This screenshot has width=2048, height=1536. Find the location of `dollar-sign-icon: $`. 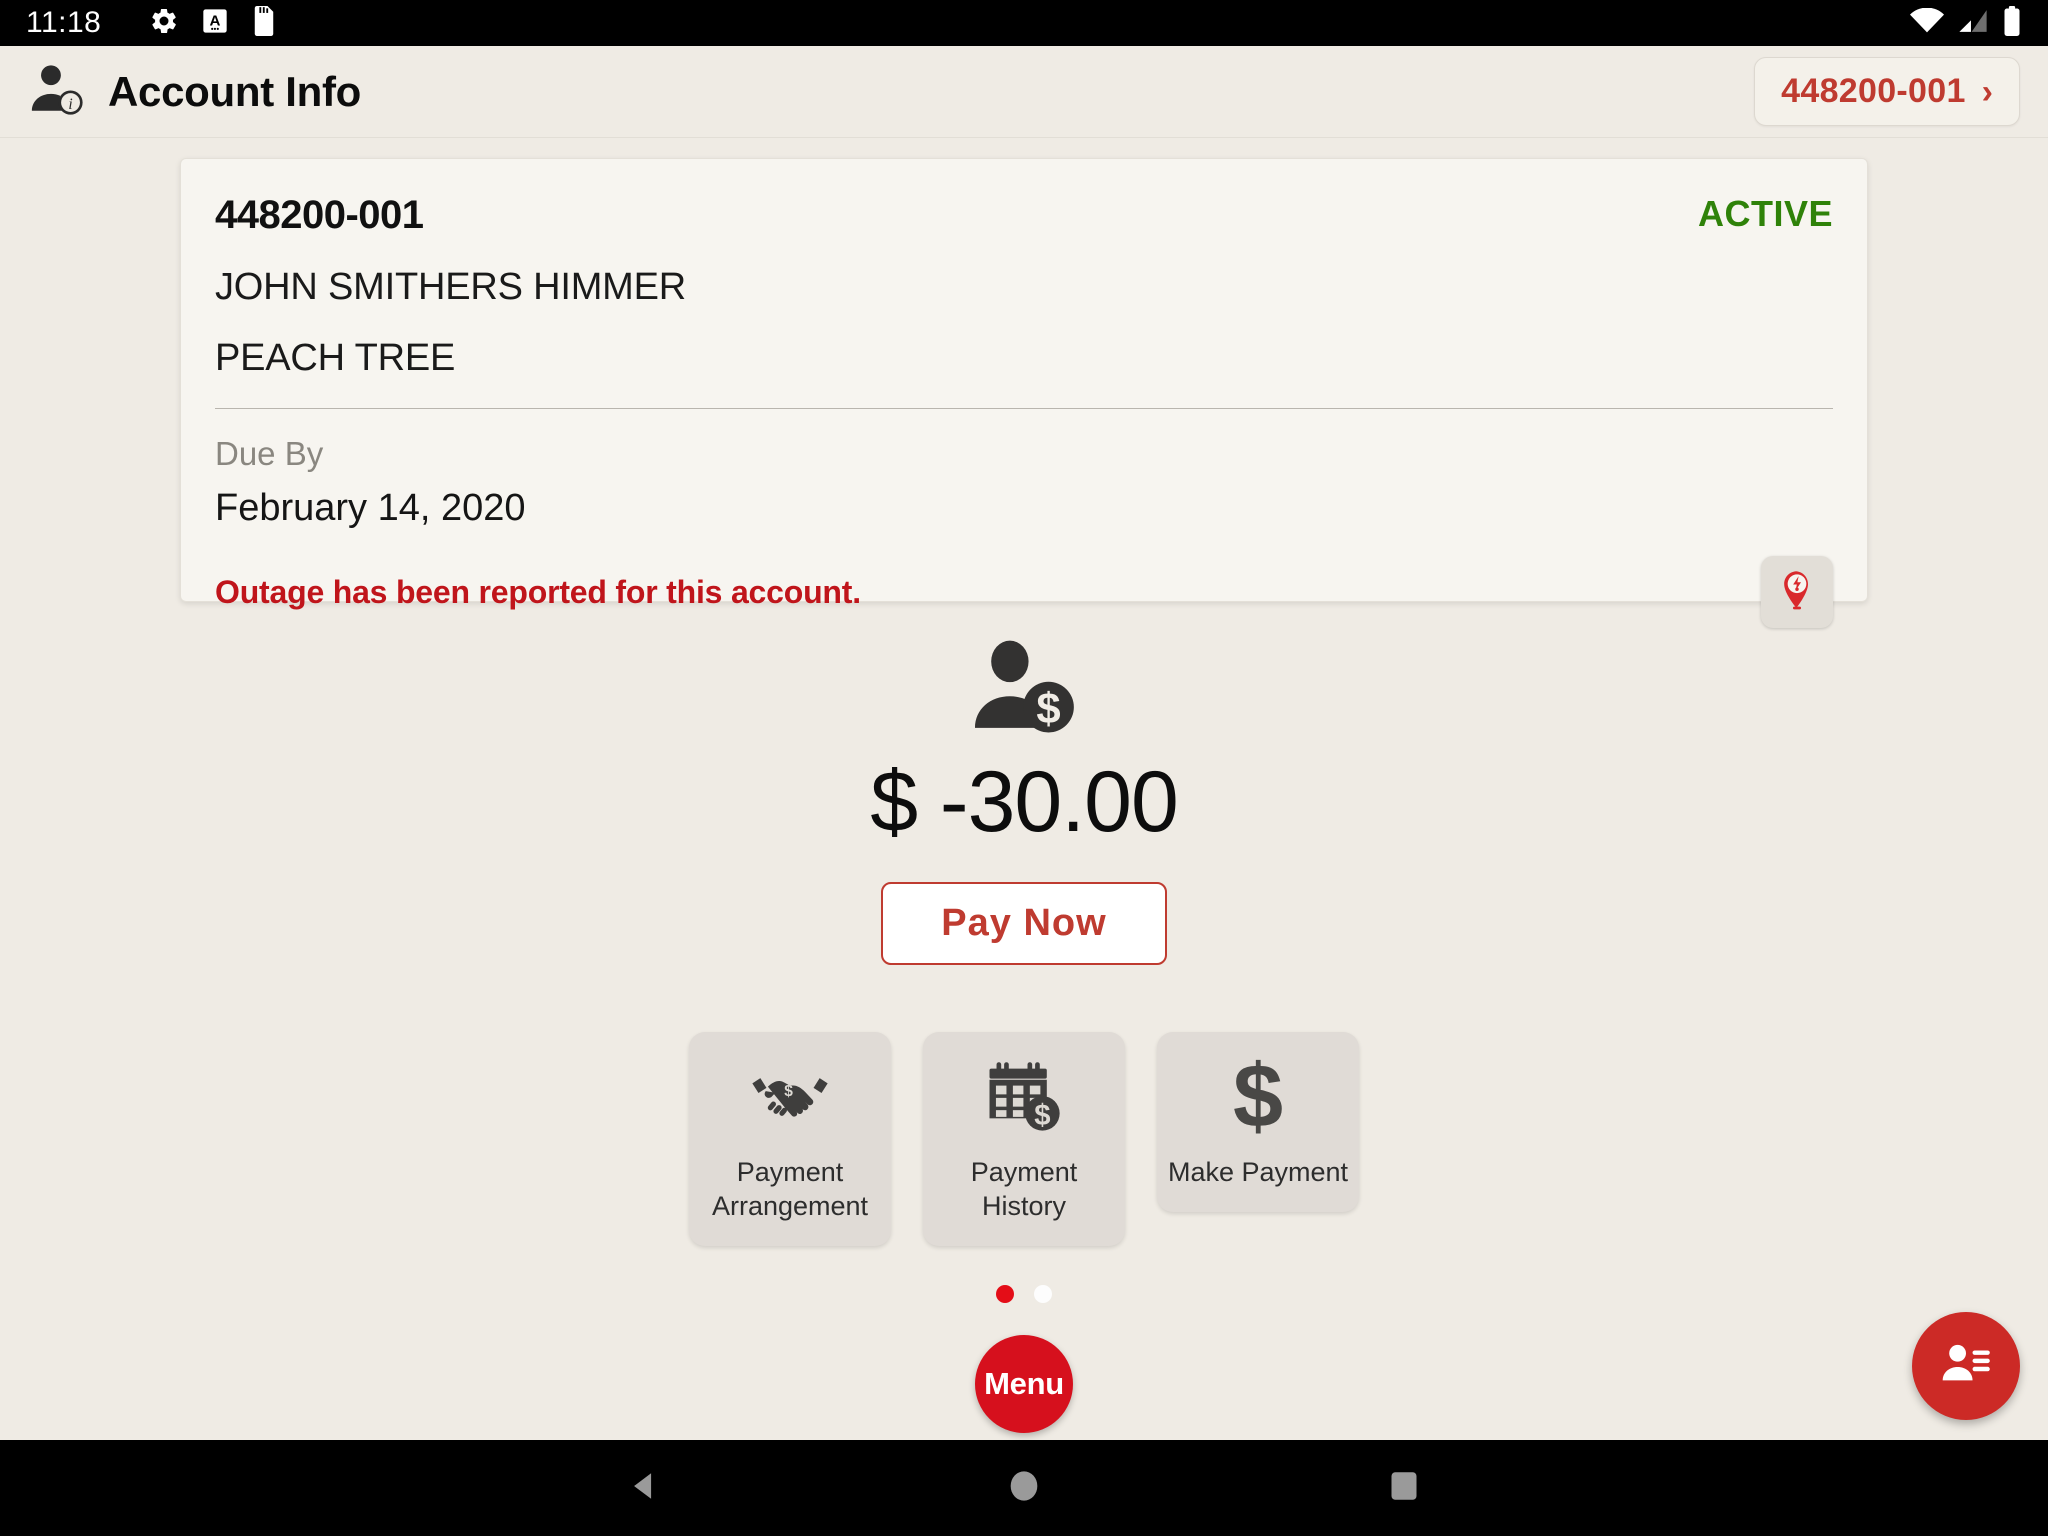

dollar-sign-icon: $ is located at coordinates (1258, 1097).